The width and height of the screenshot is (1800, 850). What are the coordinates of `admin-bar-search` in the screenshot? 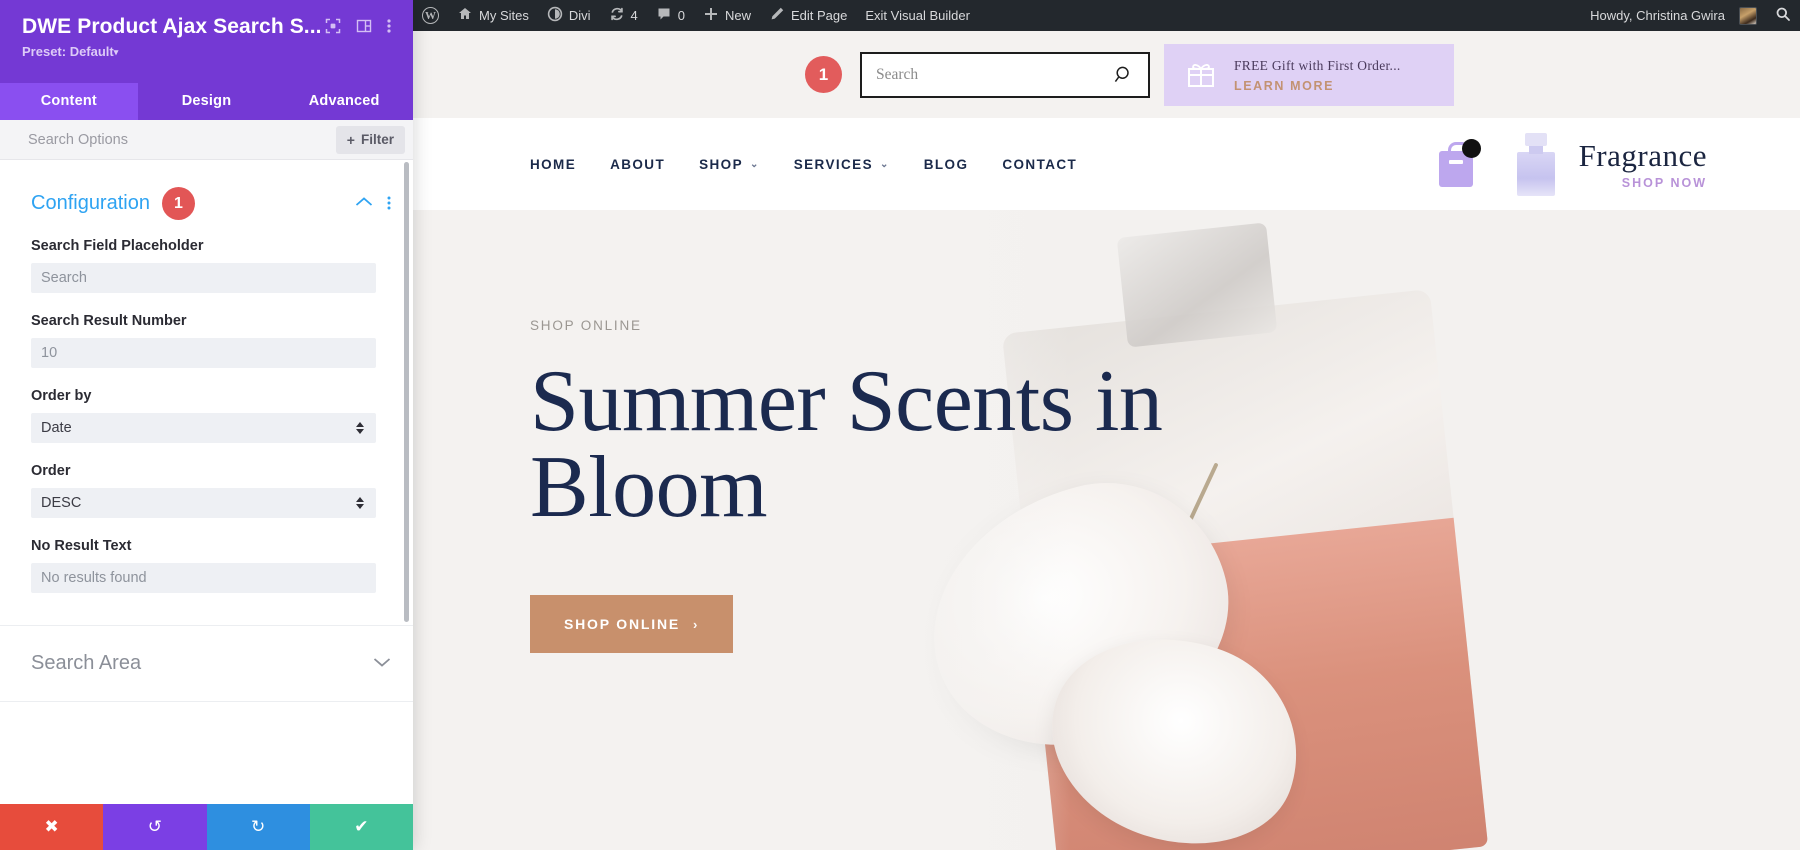 It's located at (1783, 15).